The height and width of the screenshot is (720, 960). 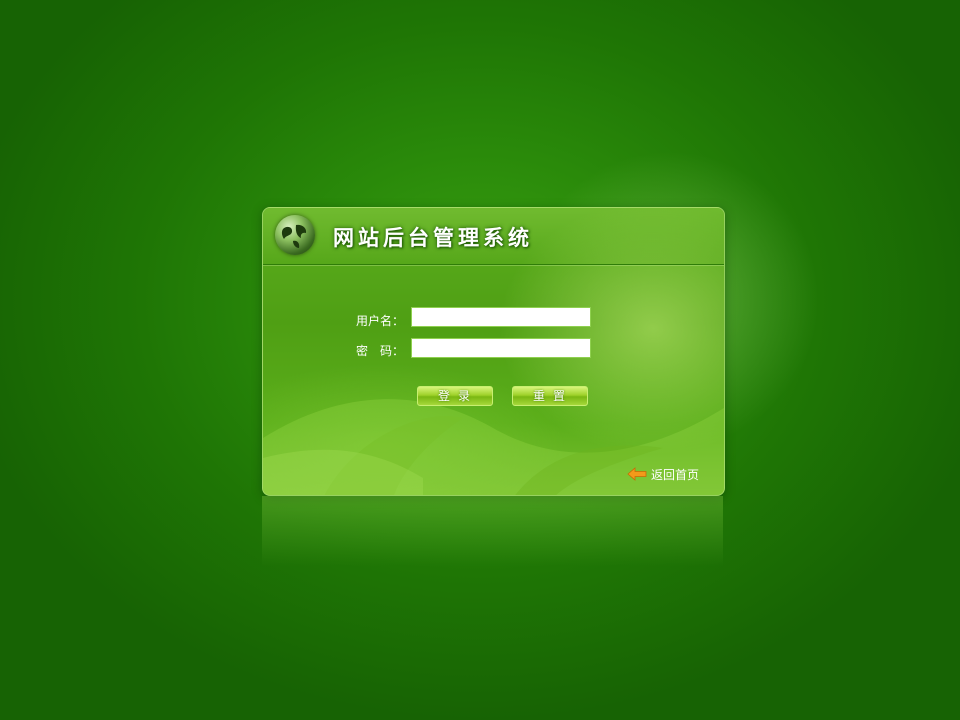 What do you see at coordinates (492, 531) in the screenshot?
I see `panel-reflection` at bounding box center [492, 531].